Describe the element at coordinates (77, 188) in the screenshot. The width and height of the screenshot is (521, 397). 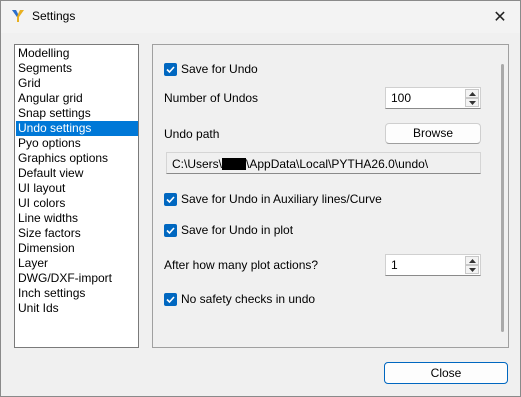
I see `sidebar-item: UI layout` at that location.